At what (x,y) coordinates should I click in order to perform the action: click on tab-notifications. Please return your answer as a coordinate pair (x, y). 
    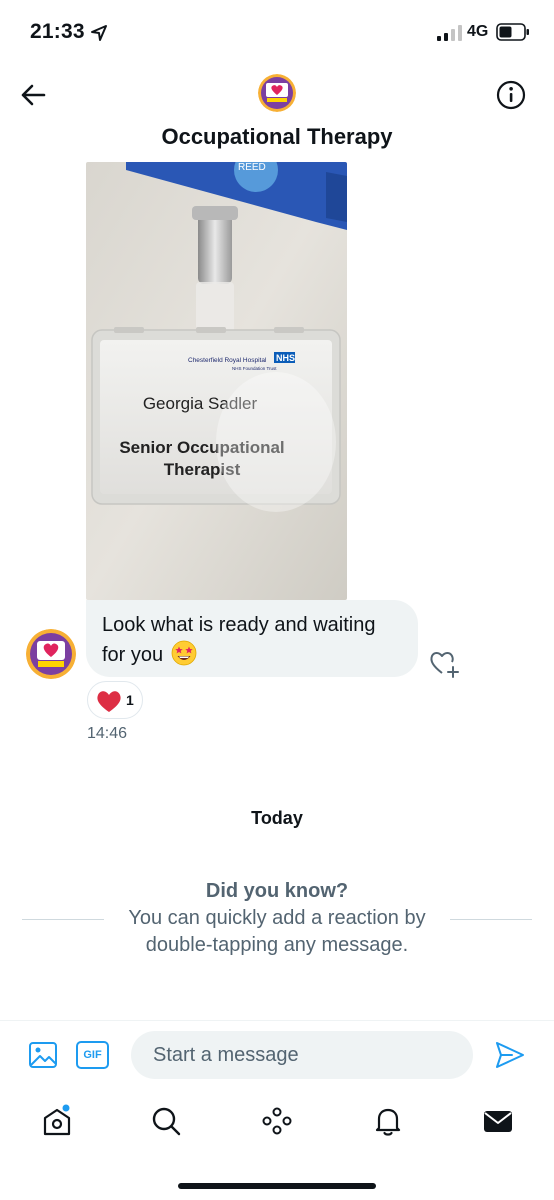
    Looking at the image, I should click on (388, 1121).